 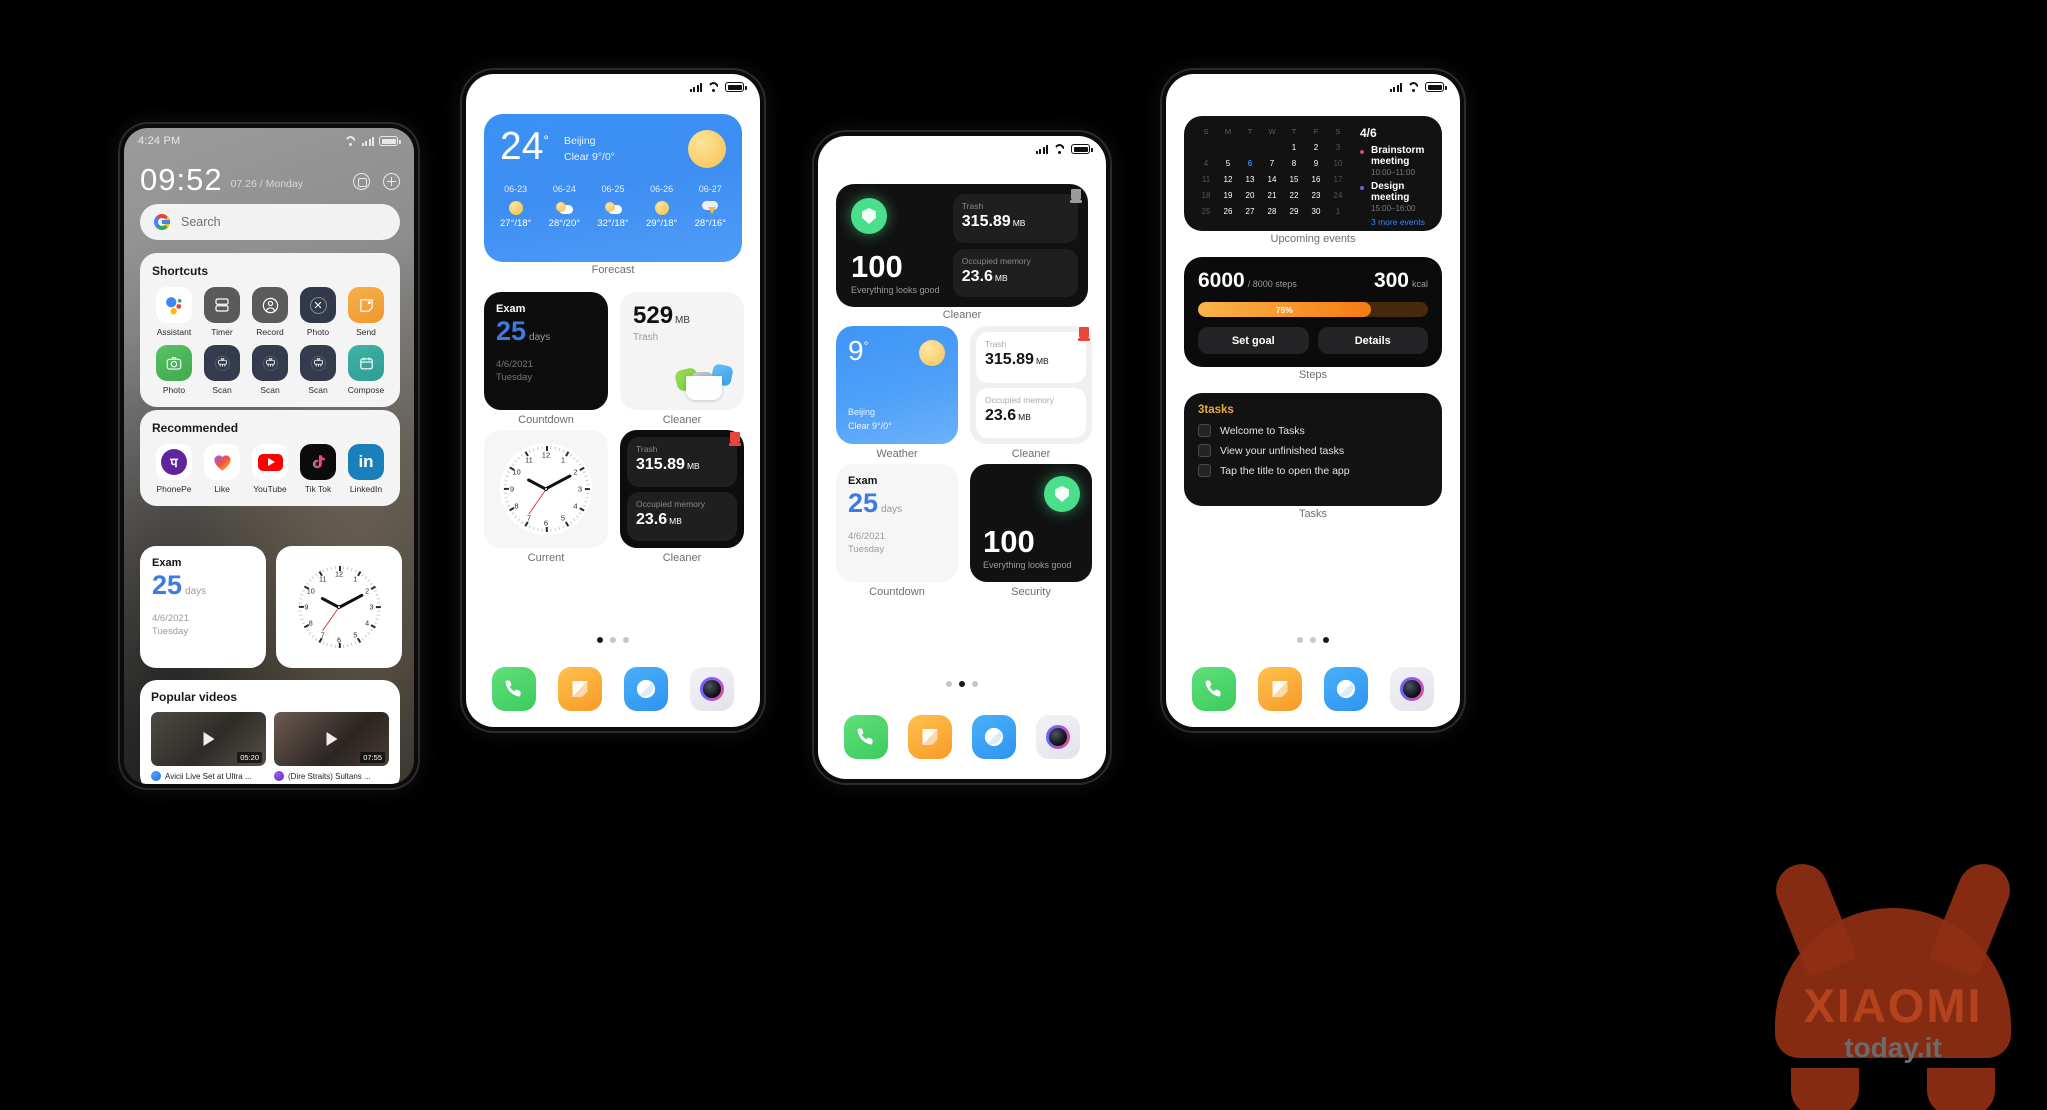 I want to click on shortcut-compose: Compose, so click(x=366, y=370).